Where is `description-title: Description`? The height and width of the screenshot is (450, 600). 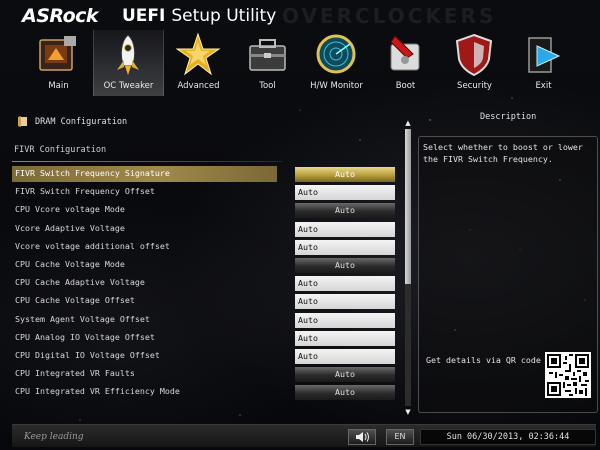
description-title: Description is located at coordinates (508, 117).